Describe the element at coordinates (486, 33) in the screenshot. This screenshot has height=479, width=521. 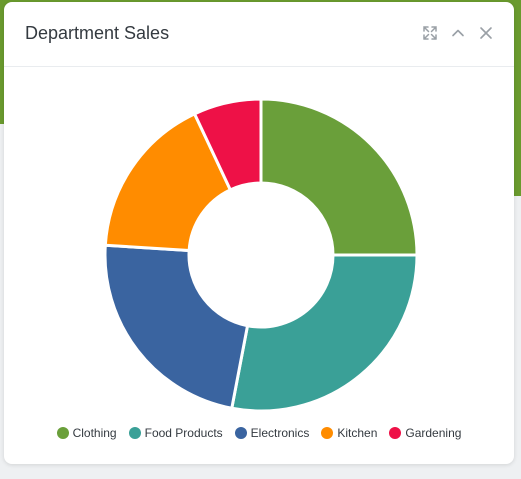
I see `close-icon` at that location.